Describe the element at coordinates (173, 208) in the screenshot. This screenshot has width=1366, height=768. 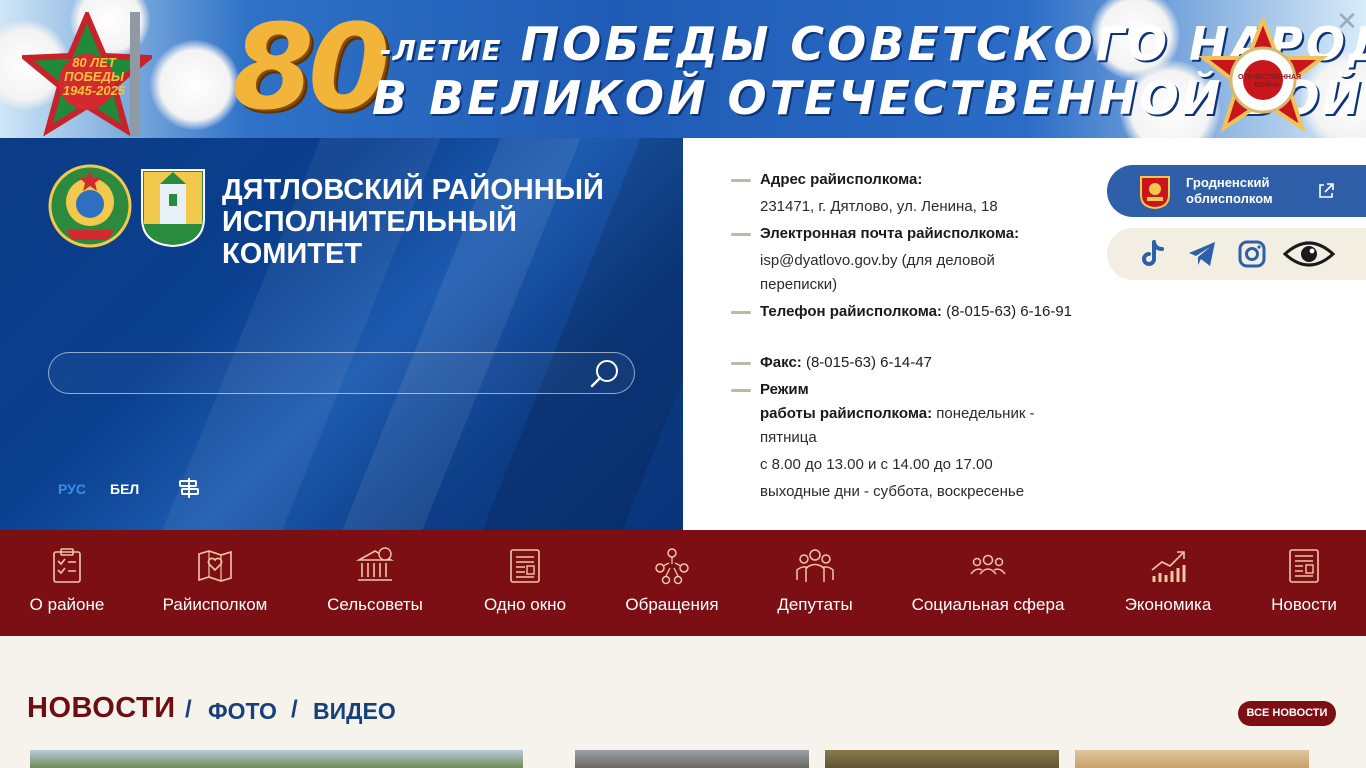
I see `dyatlovo-coat-of-arms-icon` at that location.